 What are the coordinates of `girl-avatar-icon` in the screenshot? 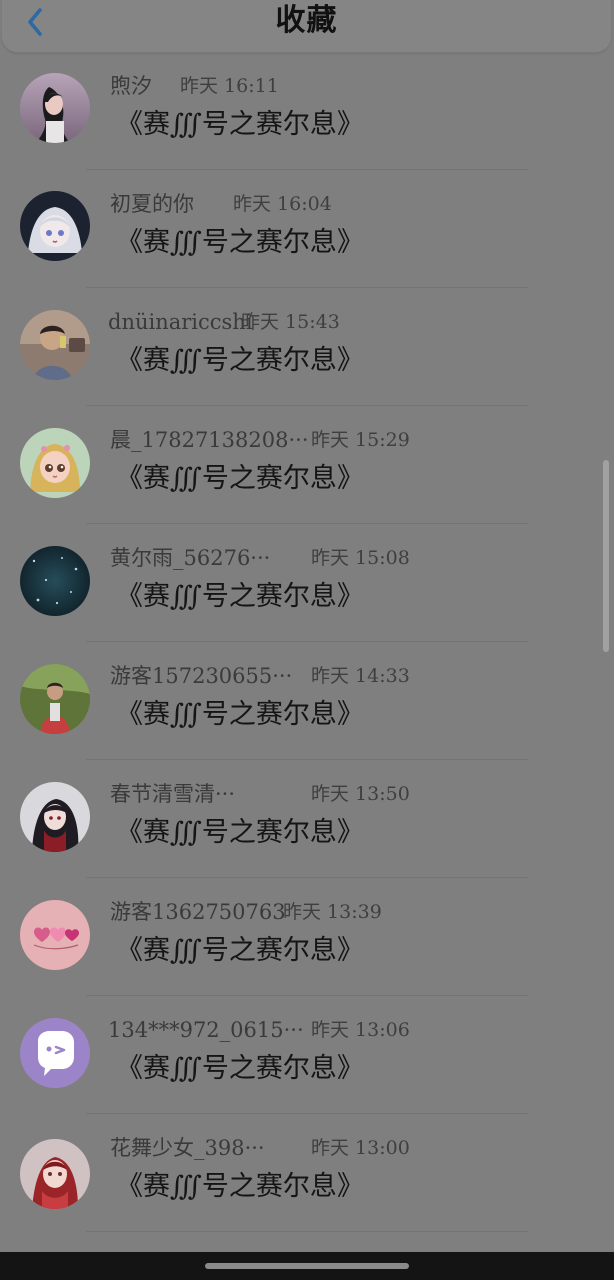 It's located at (55, 108).